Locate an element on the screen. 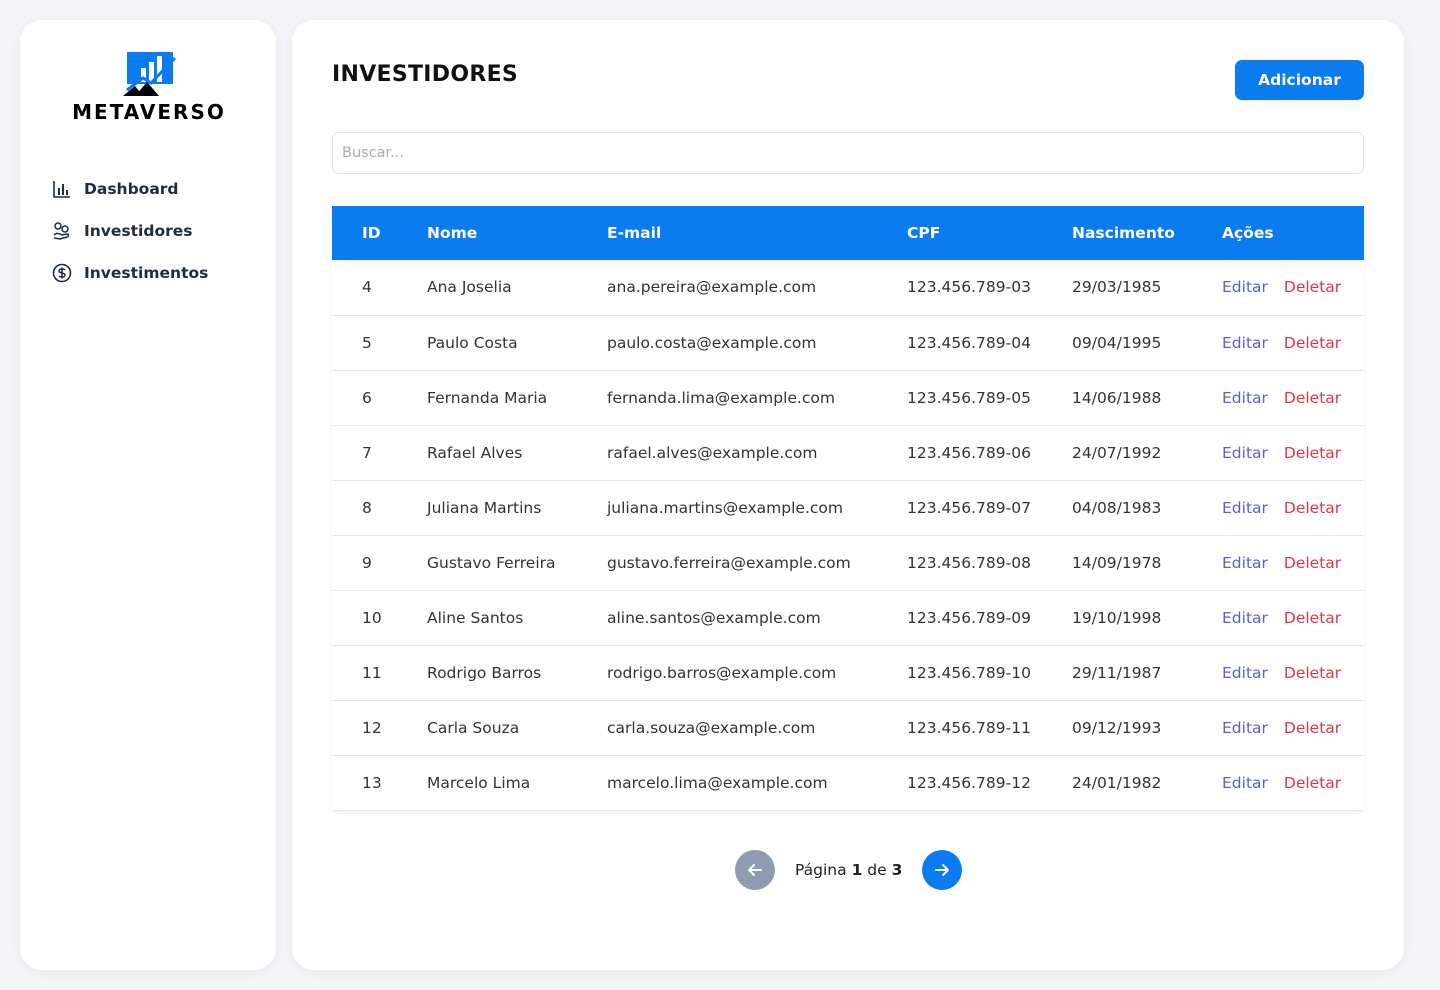 This screenshot has height=990, width=1440. cell-id: 11 is located at coordinates (372, 672).